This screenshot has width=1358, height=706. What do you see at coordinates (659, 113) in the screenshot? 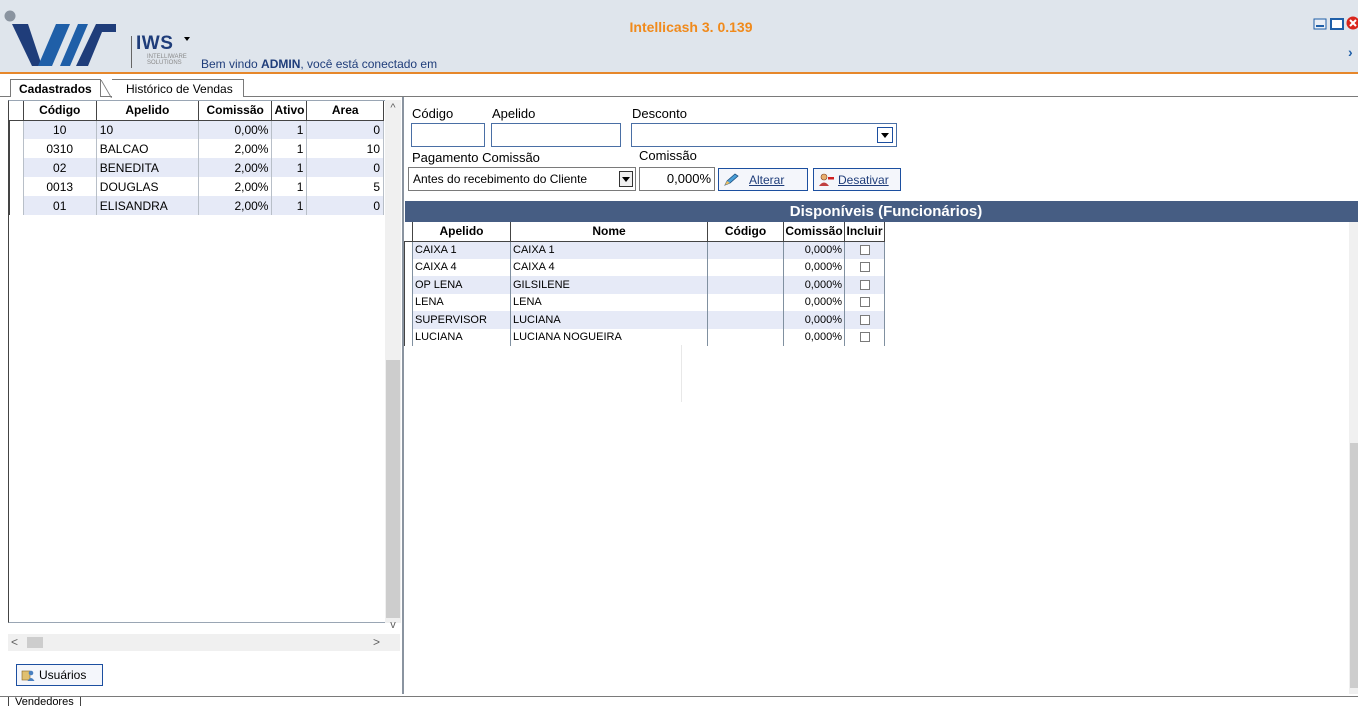
I see `desconto-label: Desconto` at bounding box center [659, 113].